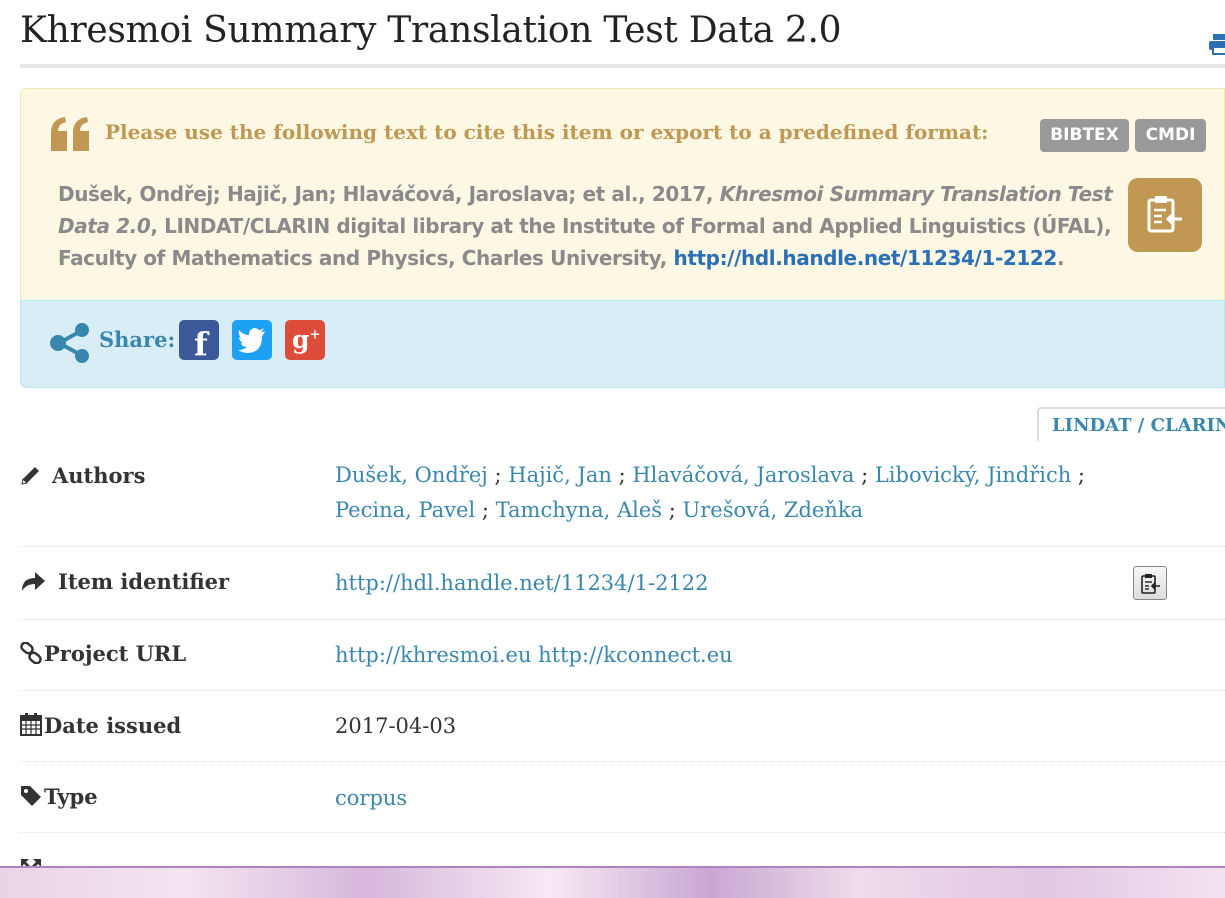 The width and height of the screenshot is (1225, 898). I want to click on identifier-value: http://hdl.handle.net/11234/1-2122, so click(522, 583).